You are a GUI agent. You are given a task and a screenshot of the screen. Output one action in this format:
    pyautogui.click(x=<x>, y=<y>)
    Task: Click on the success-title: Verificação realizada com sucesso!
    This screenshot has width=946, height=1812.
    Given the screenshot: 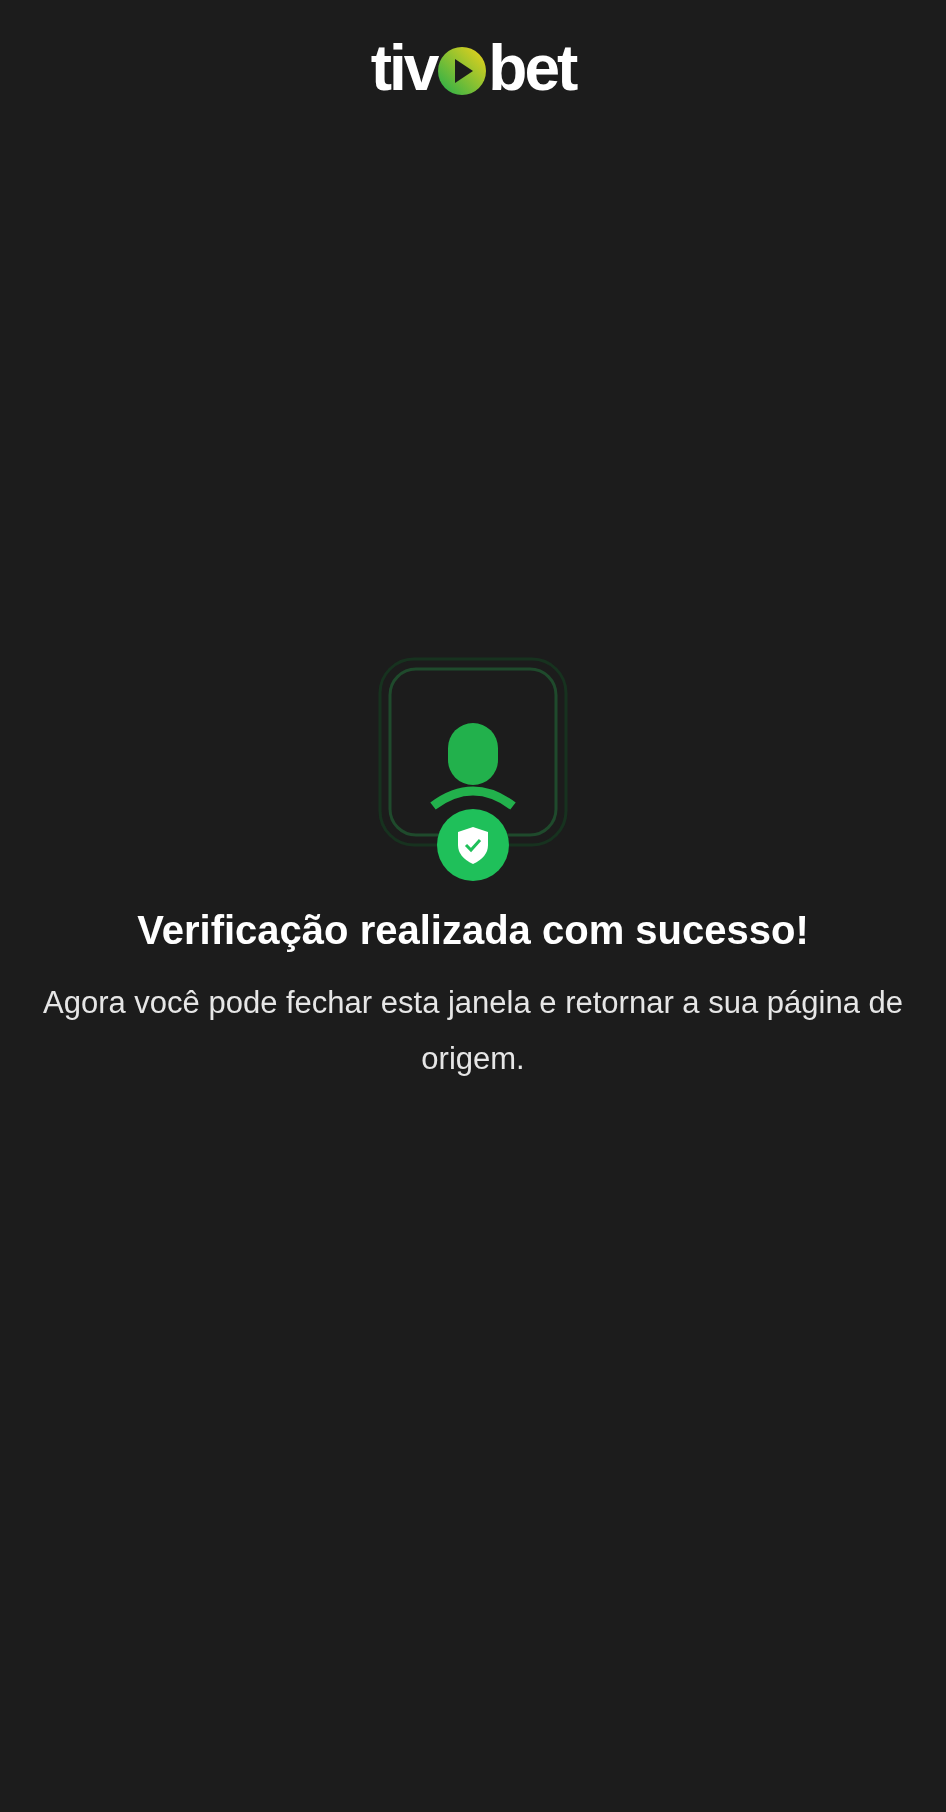 What is the action you would take?
    pyautogui.click(x=473, y=930)
    